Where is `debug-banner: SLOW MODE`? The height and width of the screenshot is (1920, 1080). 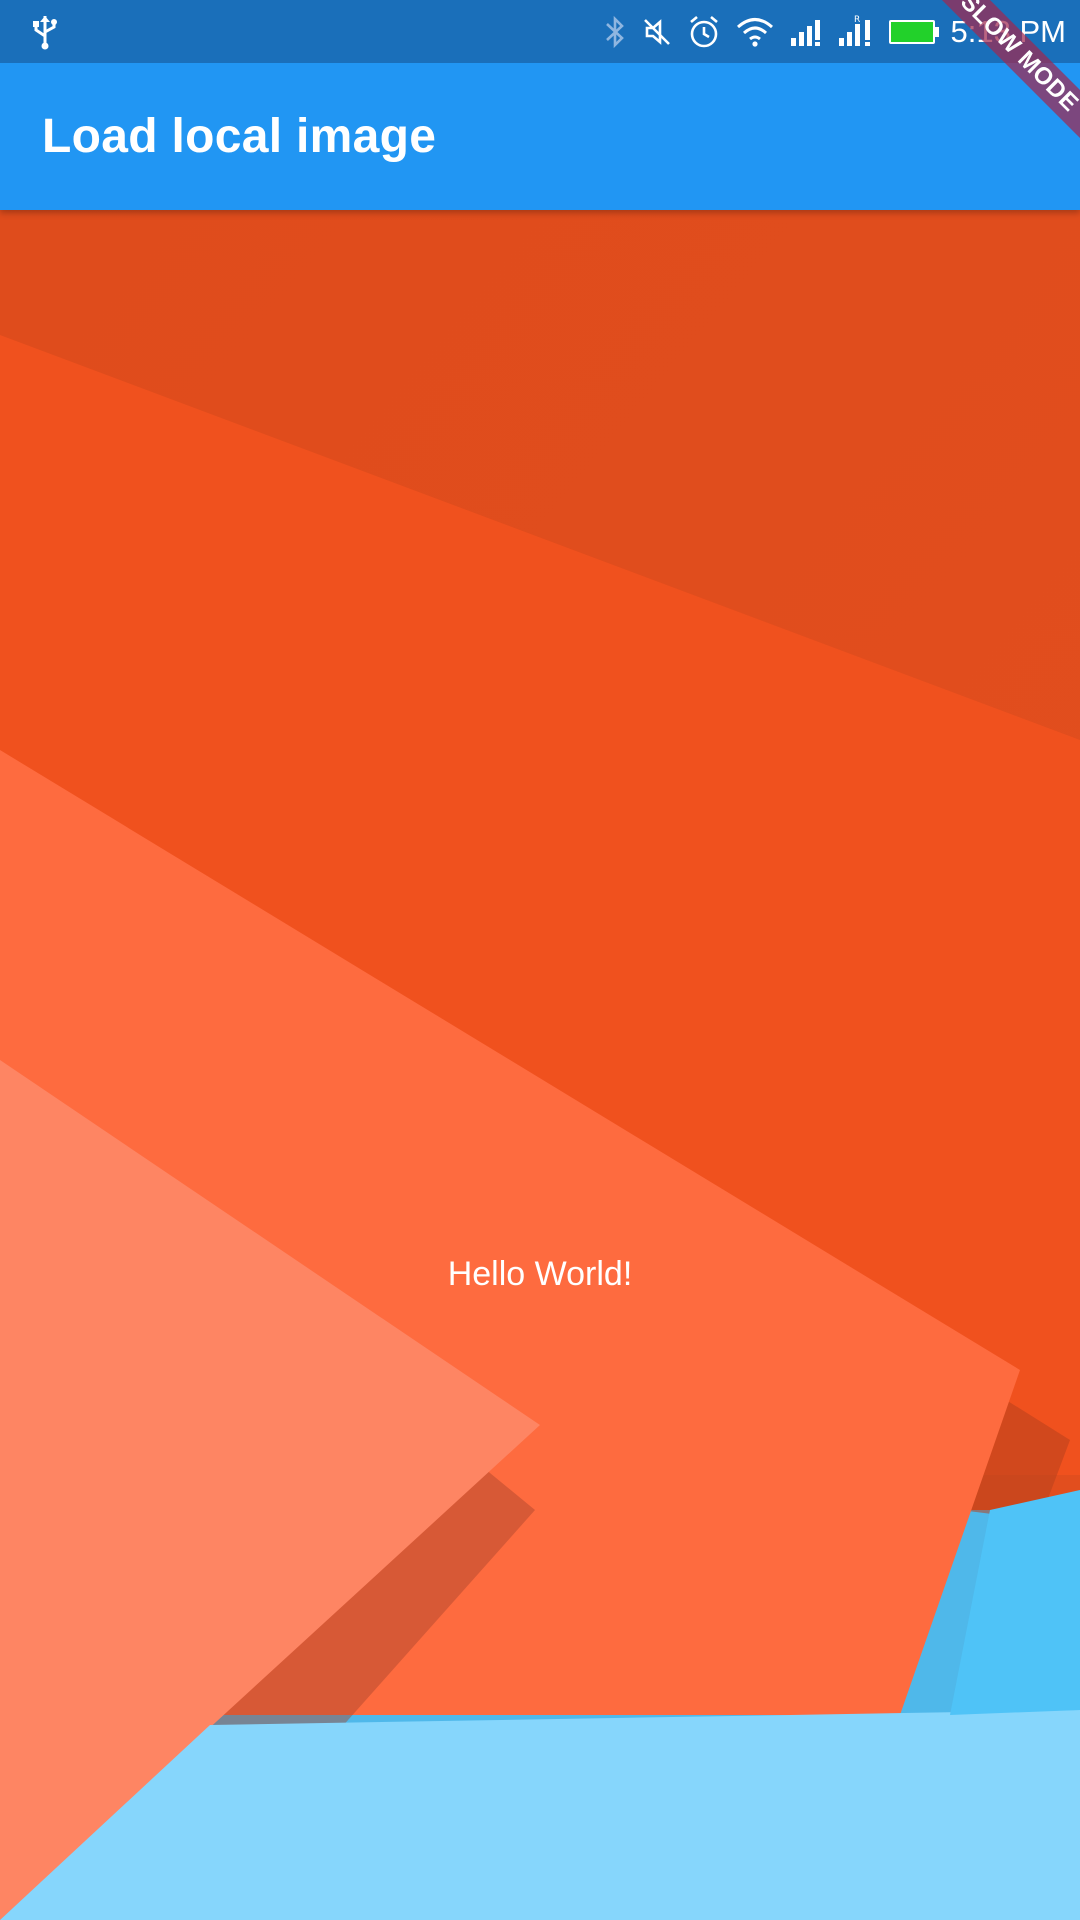
debug-banner: SLOW MODE is located at coordinates (1000, 80).